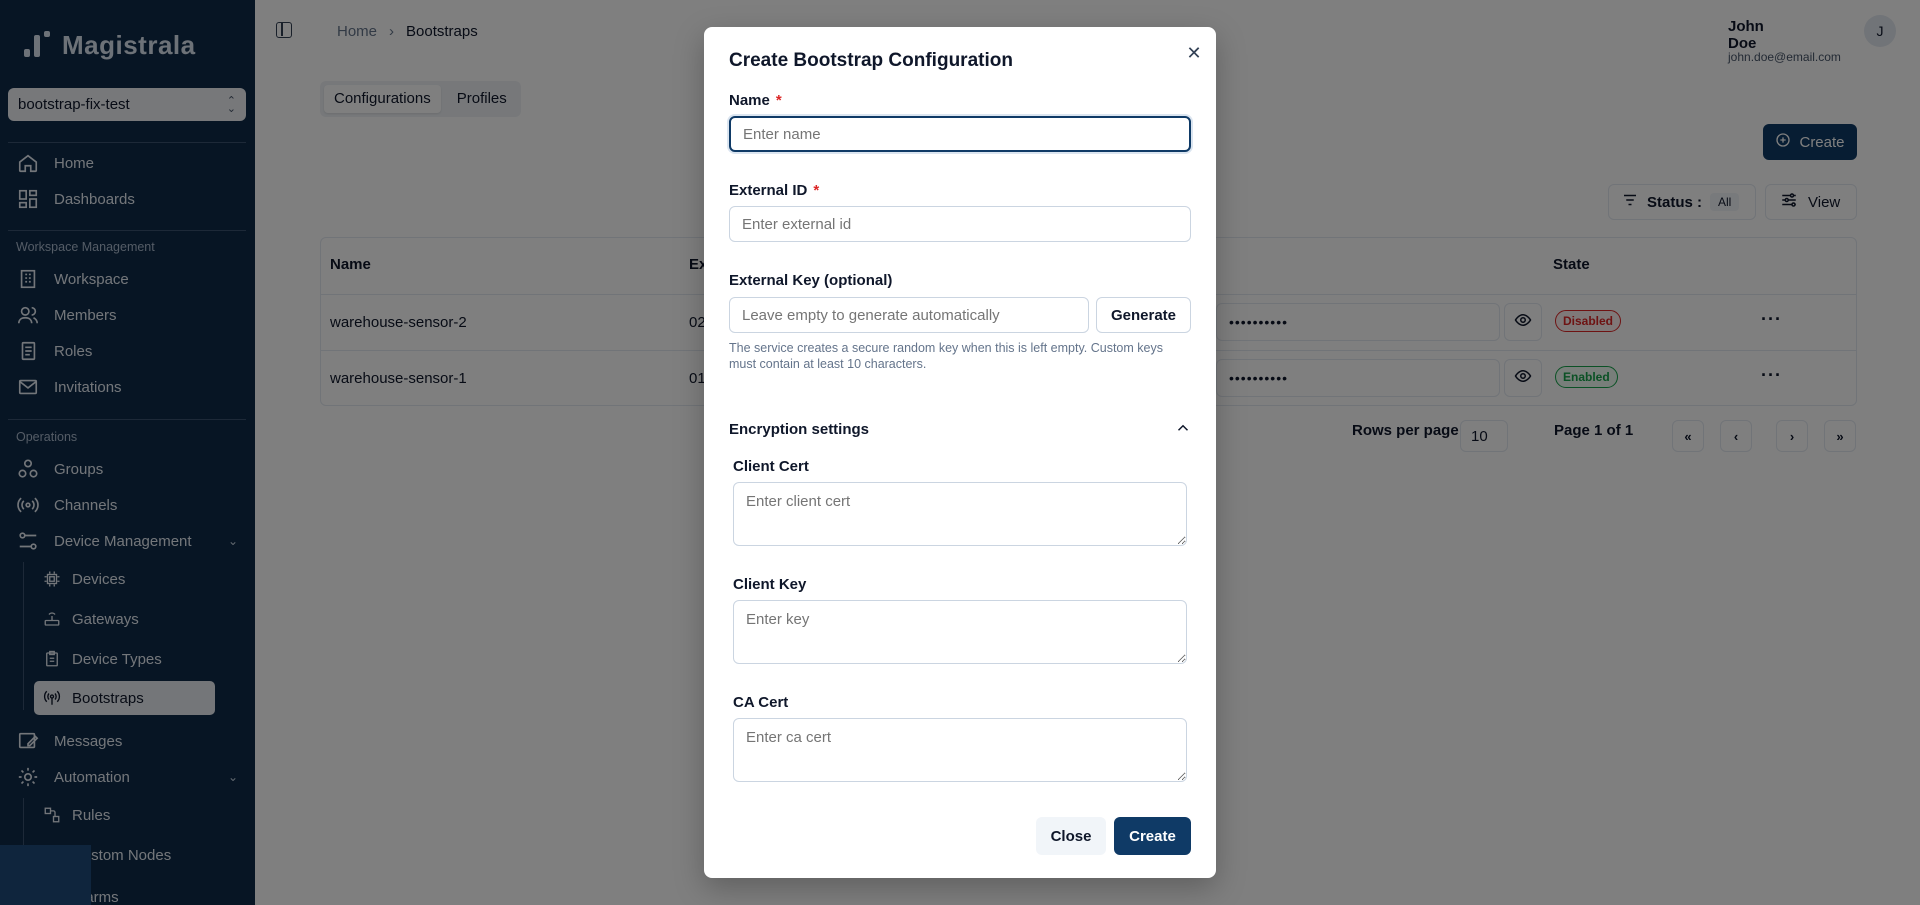  What do you see at coordinates (811, 280) in the screenshot?
I see `external-key-label: External Key (optional)` at bounding box center [811, 280].